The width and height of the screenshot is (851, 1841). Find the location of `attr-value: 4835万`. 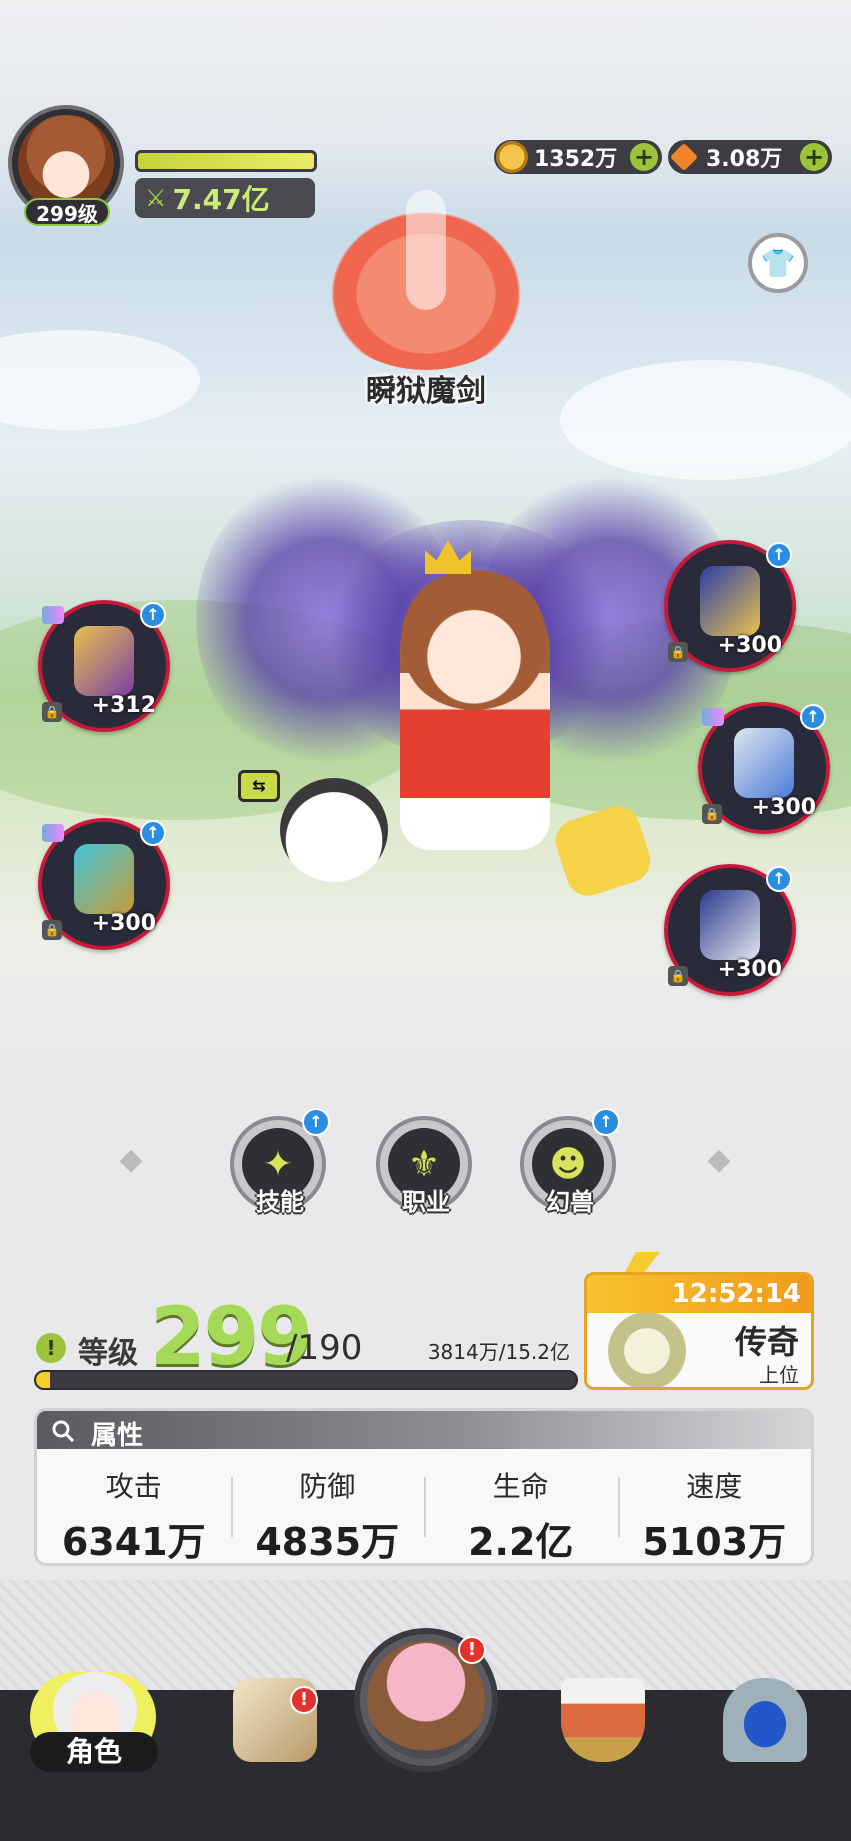

attr-value: 4835万 is located at coordinates (327, 1542).